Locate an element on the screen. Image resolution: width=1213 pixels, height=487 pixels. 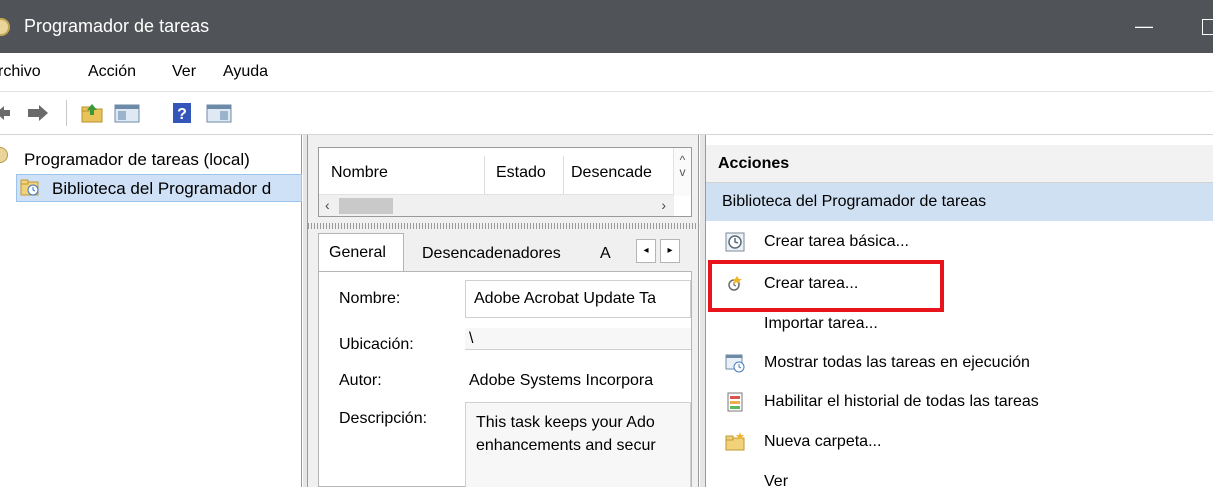
tree-item-biblioteca: Biblioteca del Programador d is located at coordinates (159, 188).